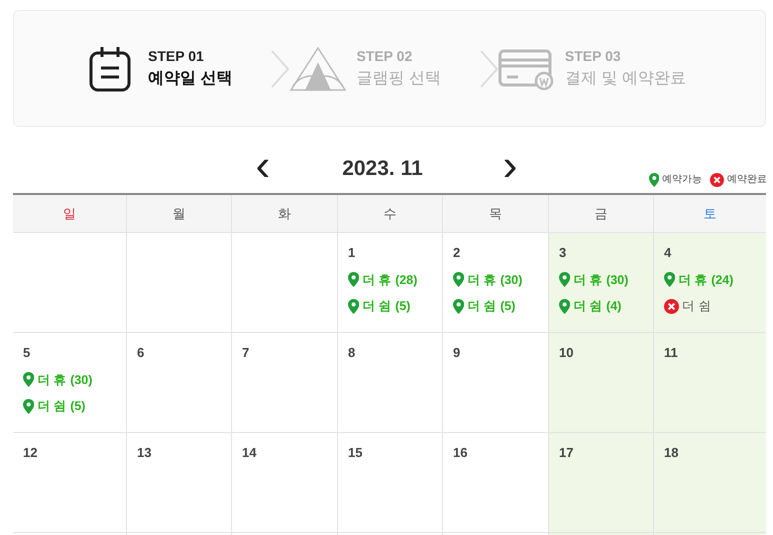 The image size is (773, 535). Describe the element at coordinates (144, 453) in the screenshot. I see `day-number: 13` at that location.